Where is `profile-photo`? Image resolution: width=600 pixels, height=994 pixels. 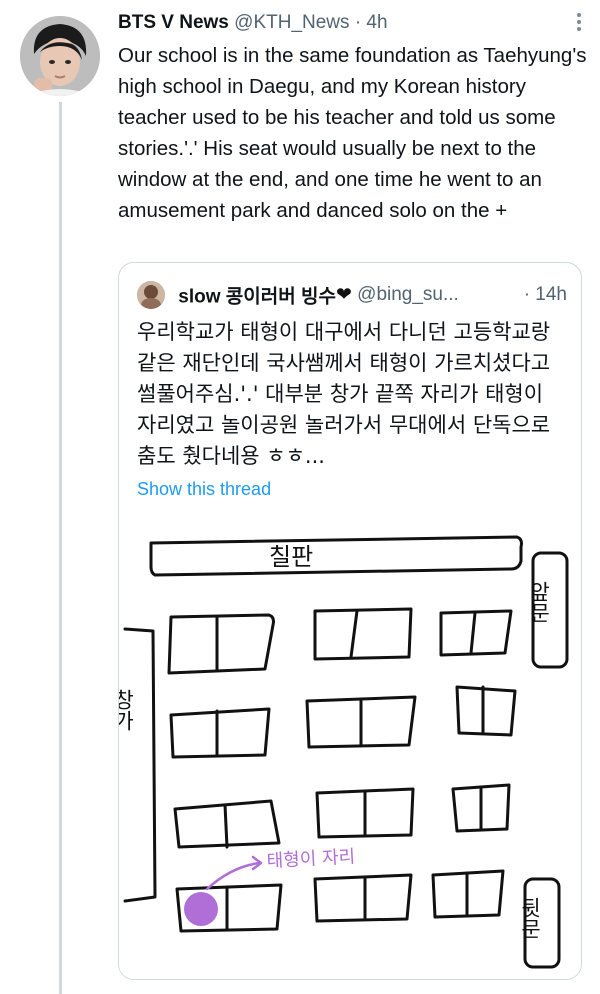 profile-photo is located at coordinates (60, 56).